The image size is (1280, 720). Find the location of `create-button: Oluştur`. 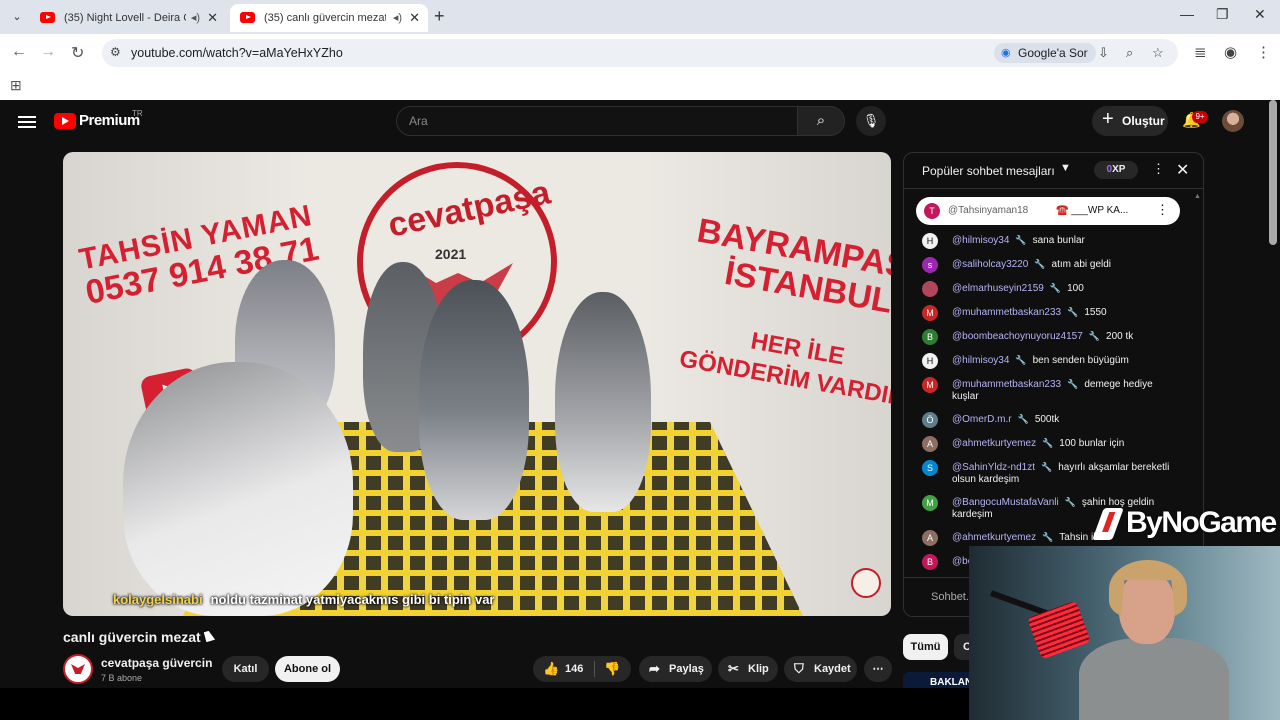

create-button: Oluştur is located at coordinates (1130, 120).